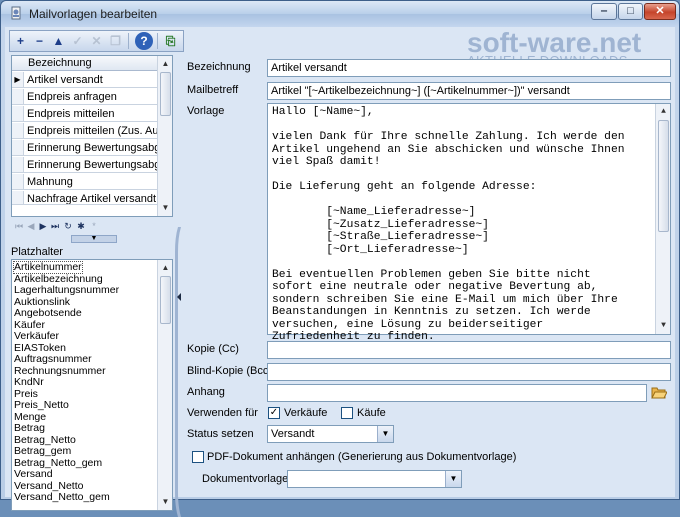 This screenshot has height=517, width=680. What do you see at coordinates (144, 41) in the screenshot?
I see `help-icon: ?` at bounding box center [144, 41].